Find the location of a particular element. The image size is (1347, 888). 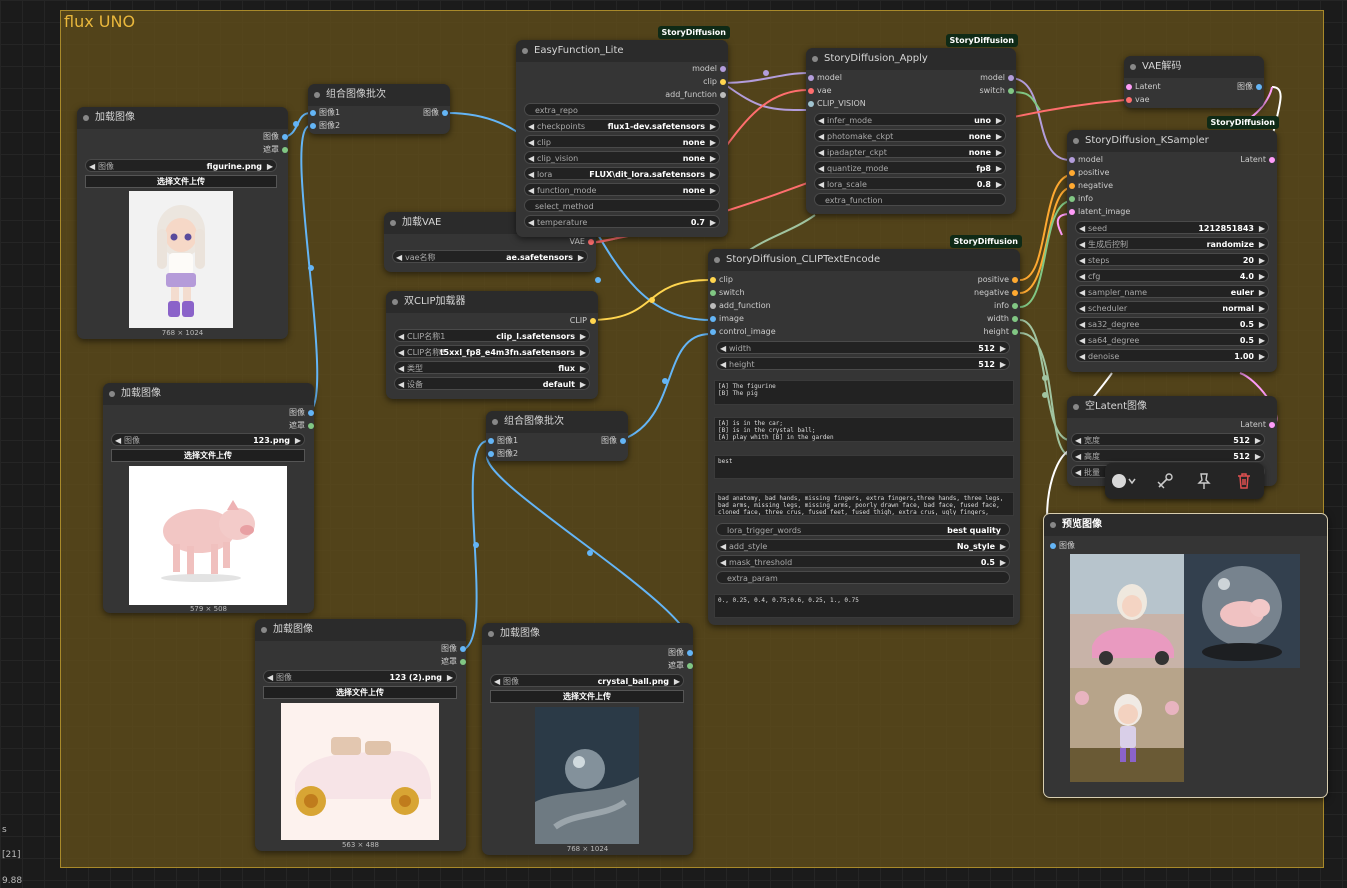

delete-button is located at coordinates (1244, 481).